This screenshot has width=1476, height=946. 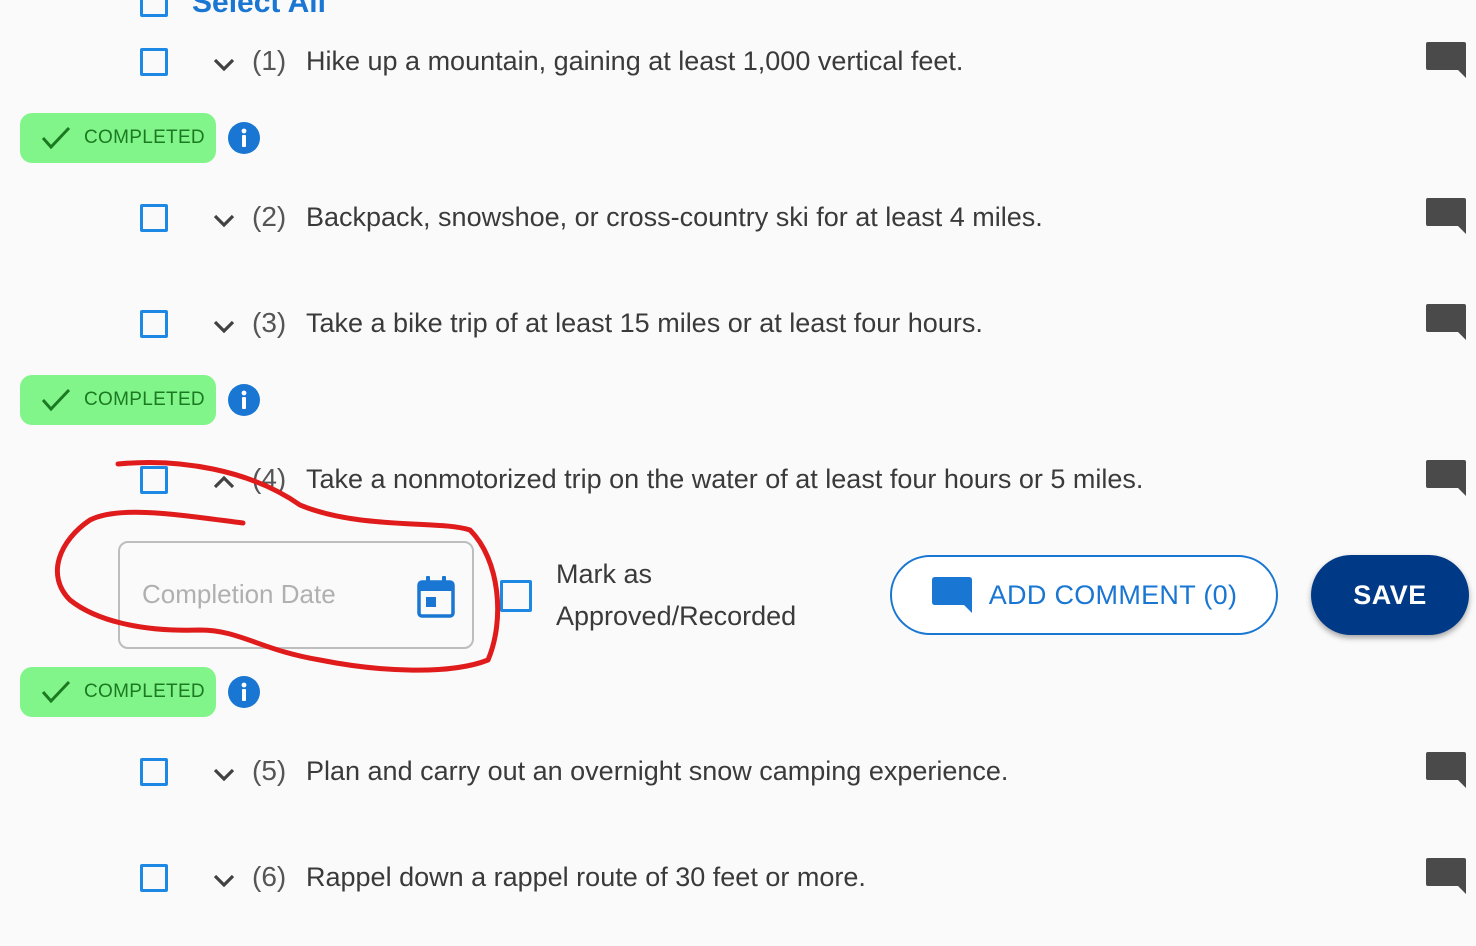 What do you see at coordinates (1113, 594) in the screenshot?
I see `add-comment-label: ADD COMMENT (0)` at bounding box center [1113, 594].